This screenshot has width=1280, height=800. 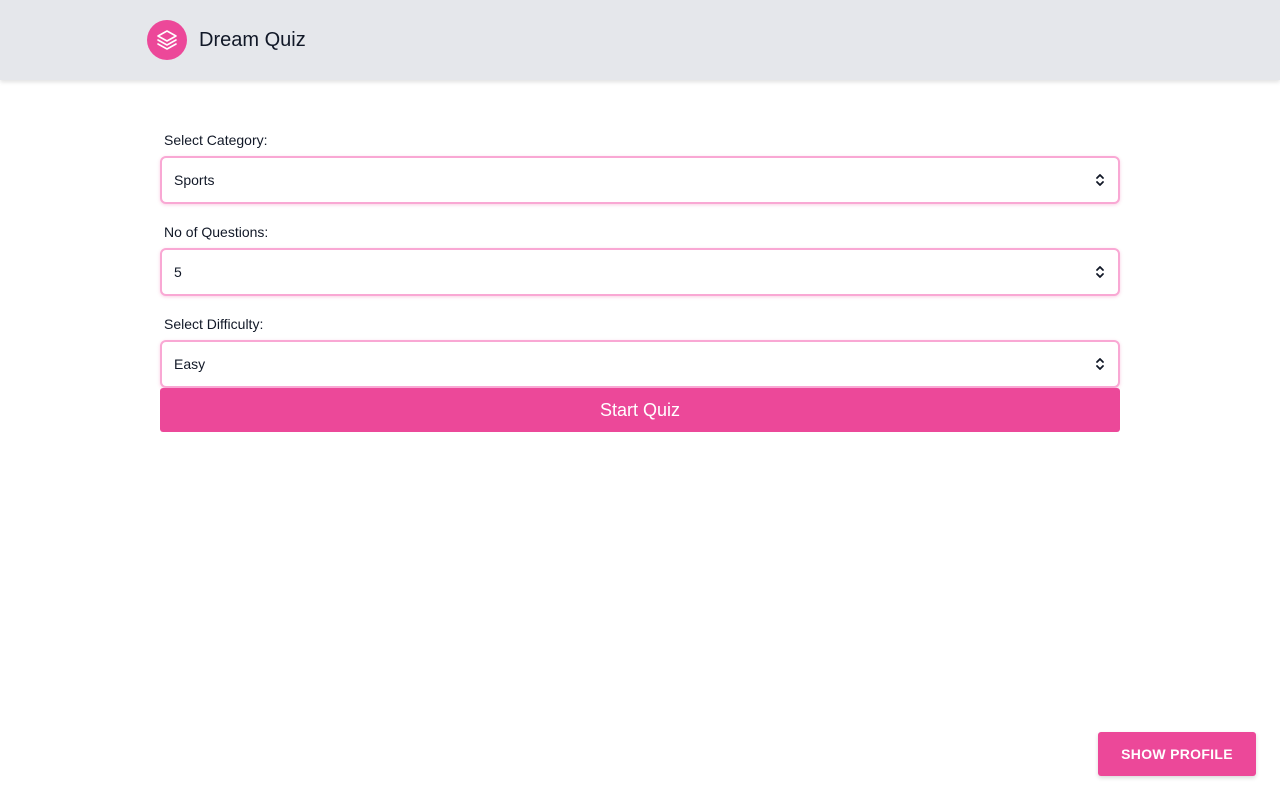 I want to click on layers-icon, so click(x=167, y=40).